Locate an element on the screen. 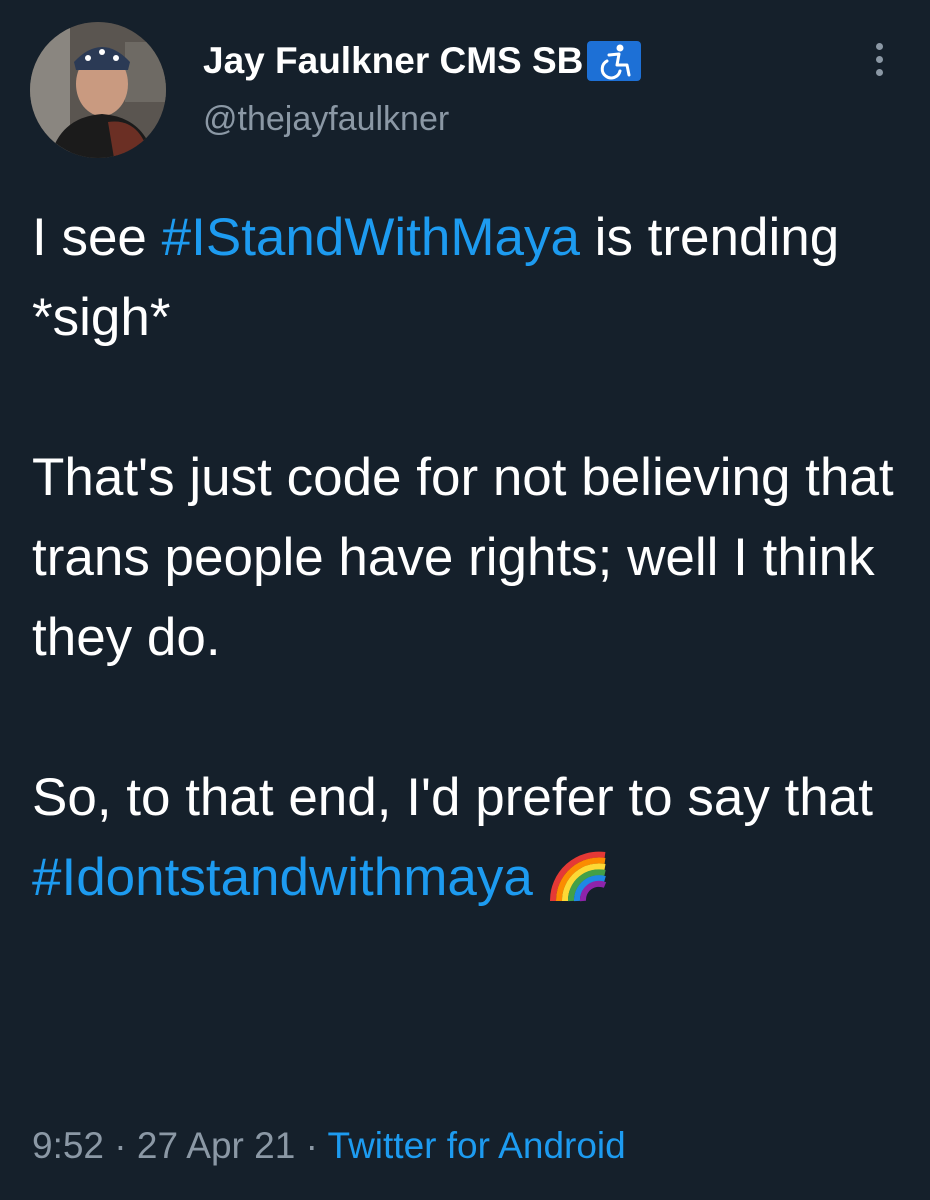 This screenshot has width=930, height=1200. avatar-image is located at coordinates (98, 90).